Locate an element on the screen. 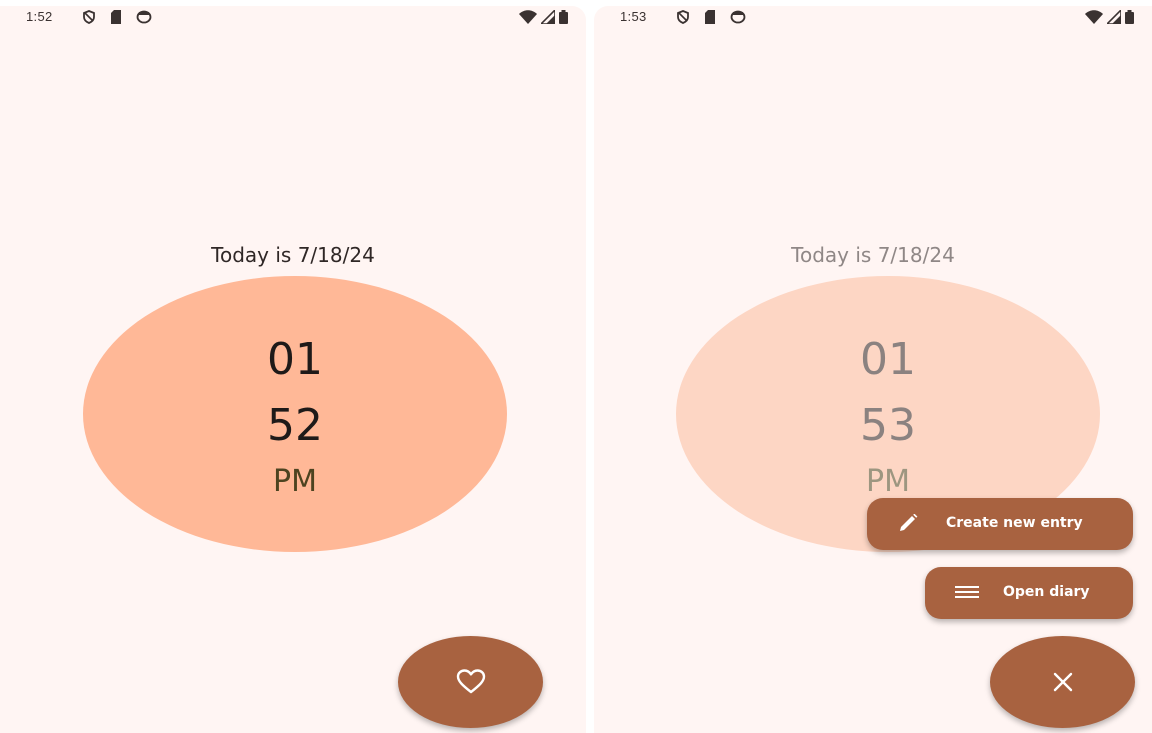 Image resolution: width=1152 pixels, height=733 pixels. favorite-fab is located at coordinates (470, 682).